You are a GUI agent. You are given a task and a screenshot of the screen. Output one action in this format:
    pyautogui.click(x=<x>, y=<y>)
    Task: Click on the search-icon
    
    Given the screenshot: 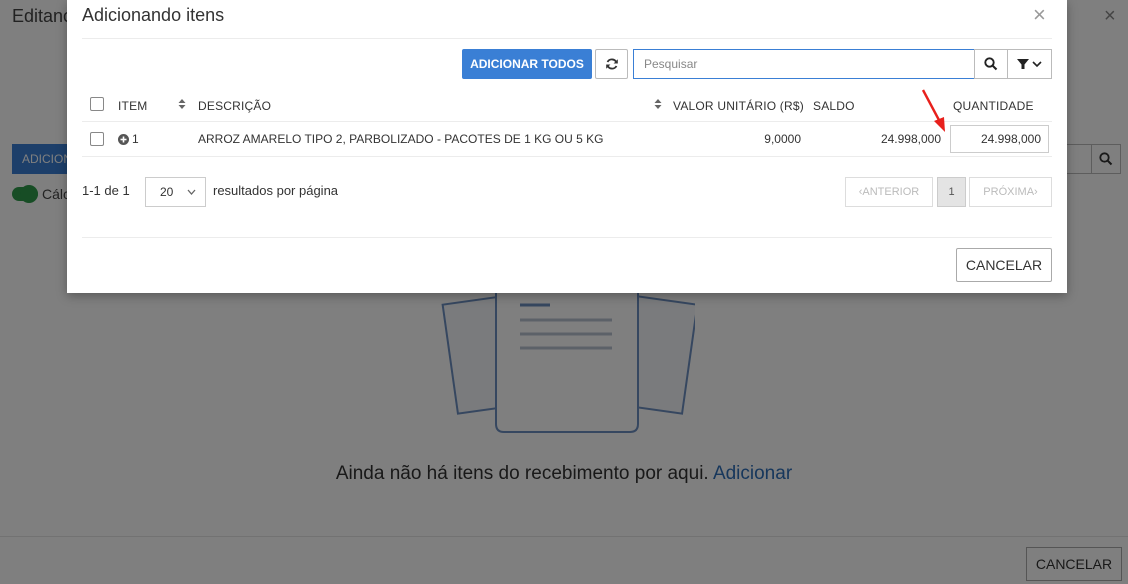 What is the action you would take?
    pyautogui.click(x=991, y=64)
    